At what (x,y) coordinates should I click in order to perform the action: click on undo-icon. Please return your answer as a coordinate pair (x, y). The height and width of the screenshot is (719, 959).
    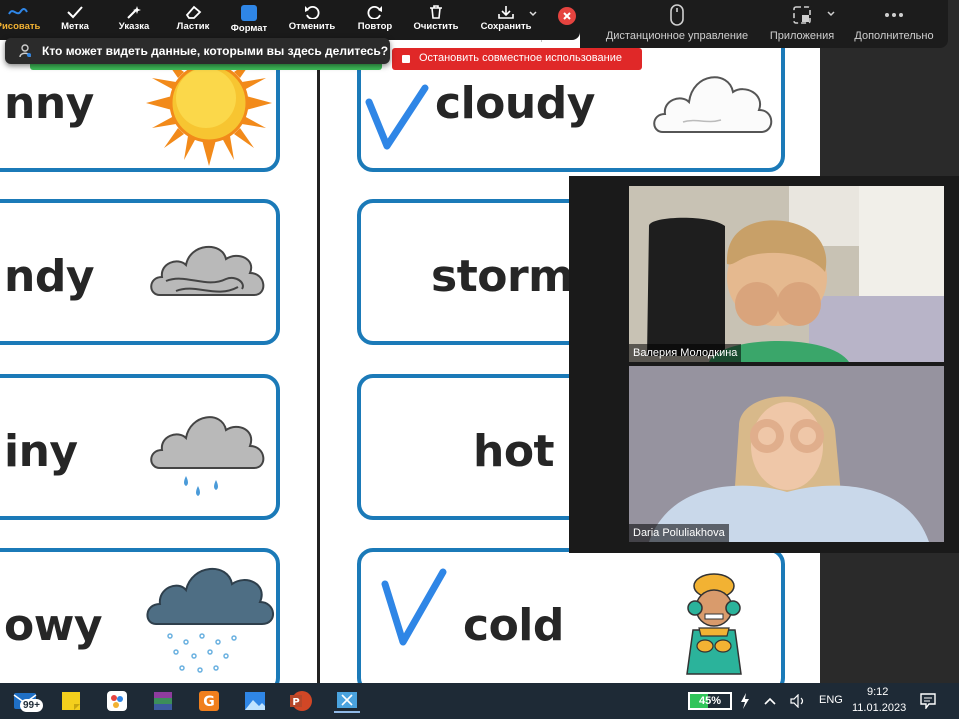
    Looking at the image, I should click on (312, 12).